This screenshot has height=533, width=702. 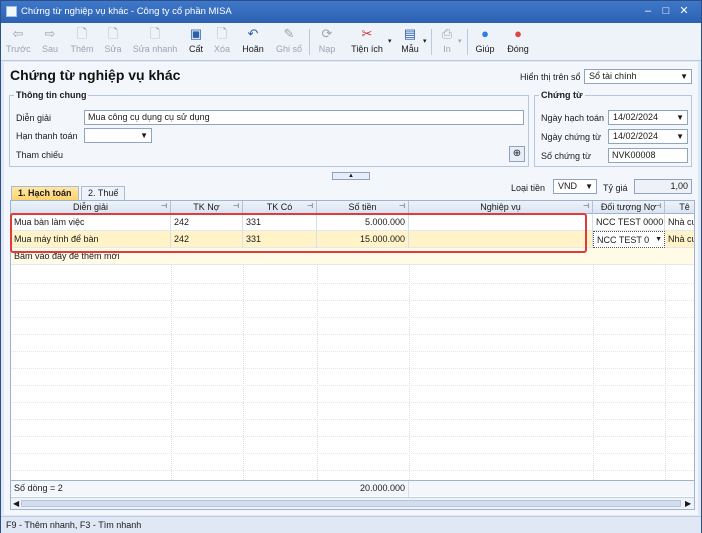 What do you see at coordinates (566, 156) in the screenshot?
I see `voucher-number-label: Số chứng từ` at bounding box center [566, 156].